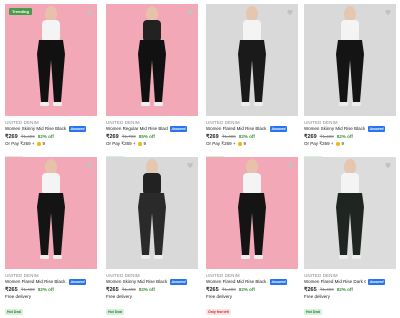 This screenshot has height=318, width=400. Describe the element at coordinates (20, 11) in the screenshot. I see `trending-badge: Trending` at that location.